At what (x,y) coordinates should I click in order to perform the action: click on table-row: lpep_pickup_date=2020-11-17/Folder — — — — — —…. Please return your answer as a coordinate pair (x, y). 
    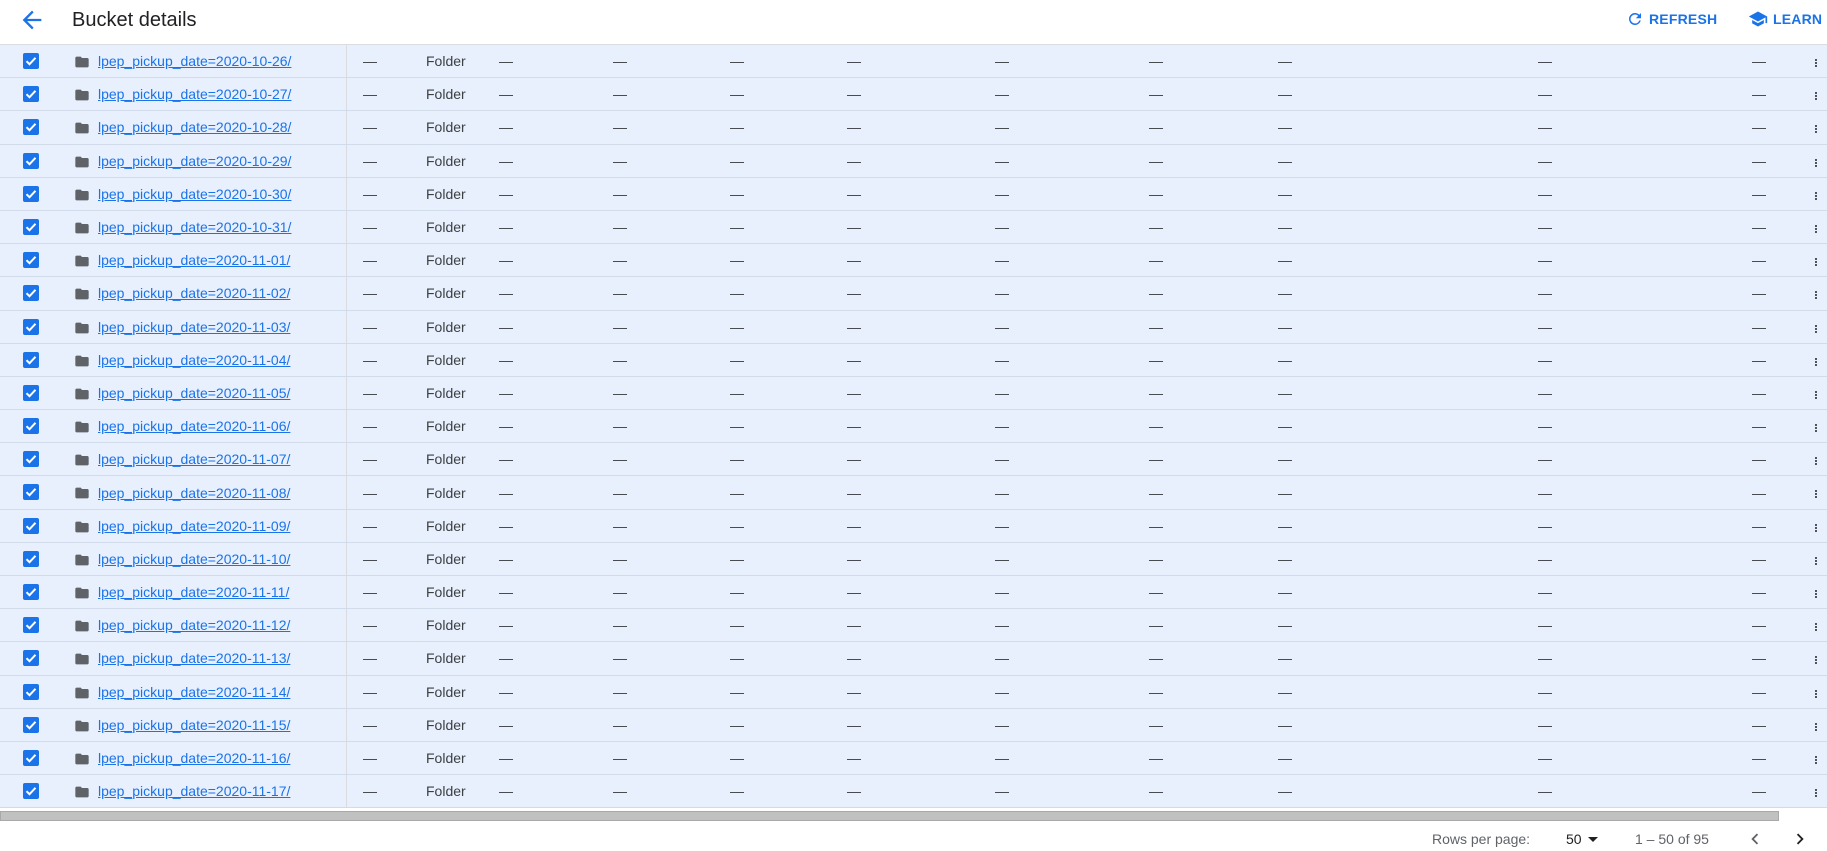
    Looking at the image, I should click on (913, 792).